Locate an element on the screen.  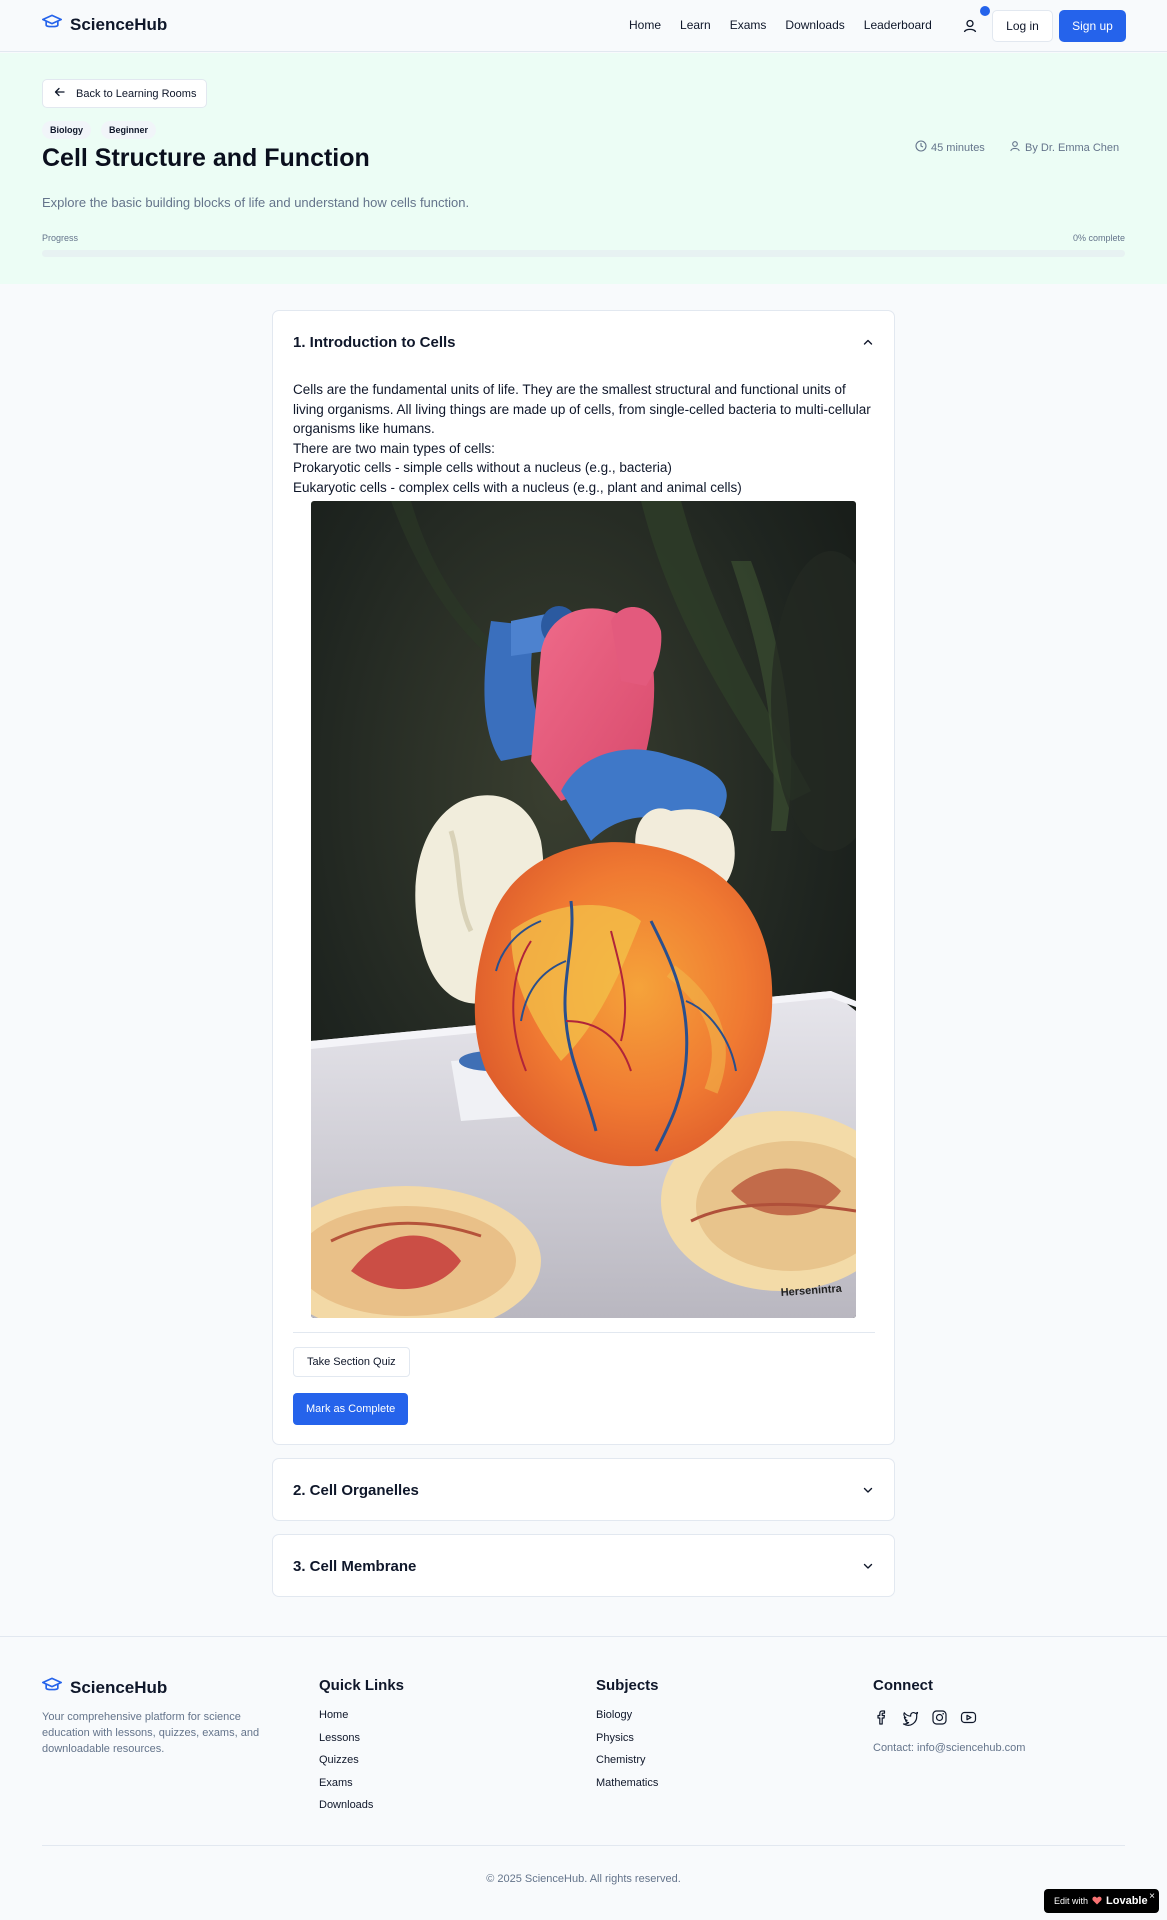
duration-text: 45 minutes is located at coordinates (958, 147).